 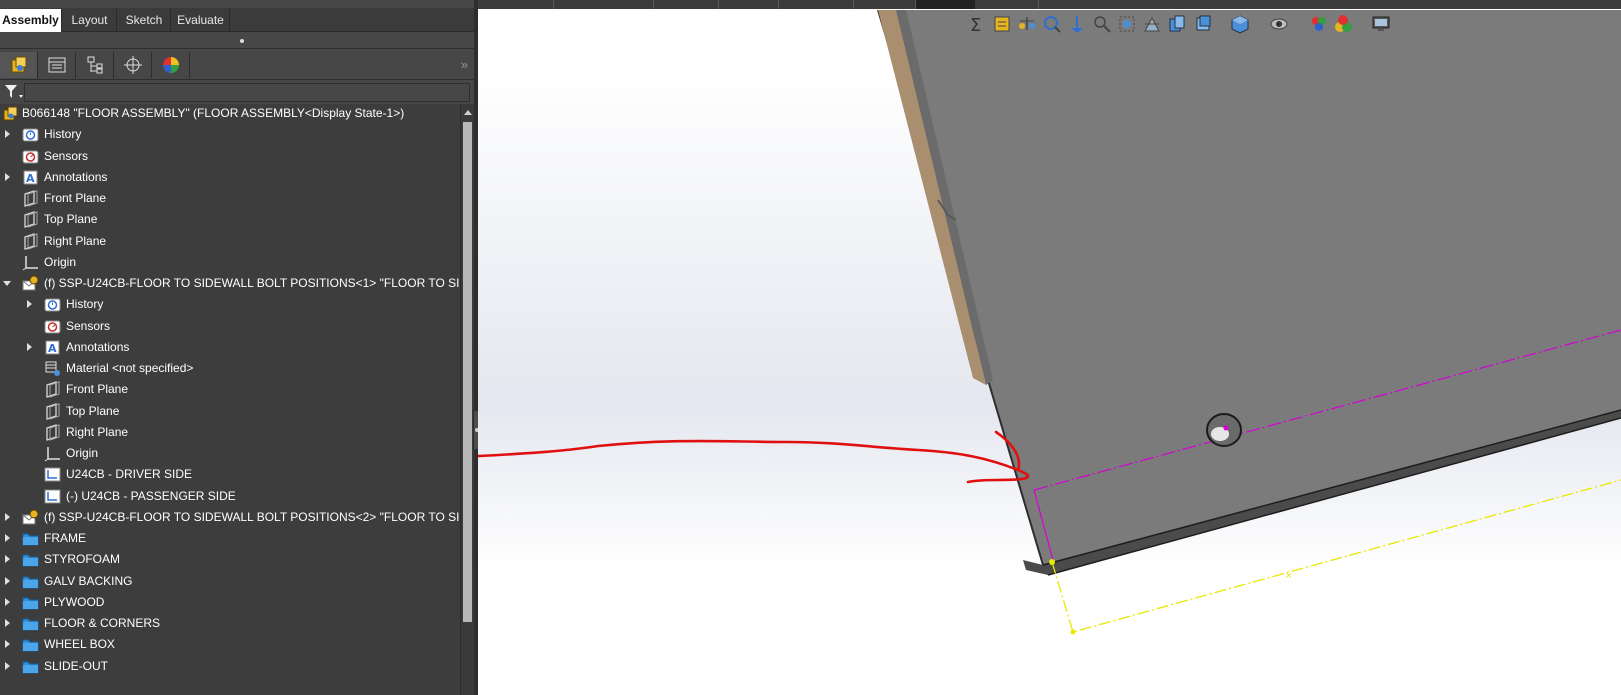 I want to click on tree-item-label: SLIDE-OUT, so click(x=76, y=665).